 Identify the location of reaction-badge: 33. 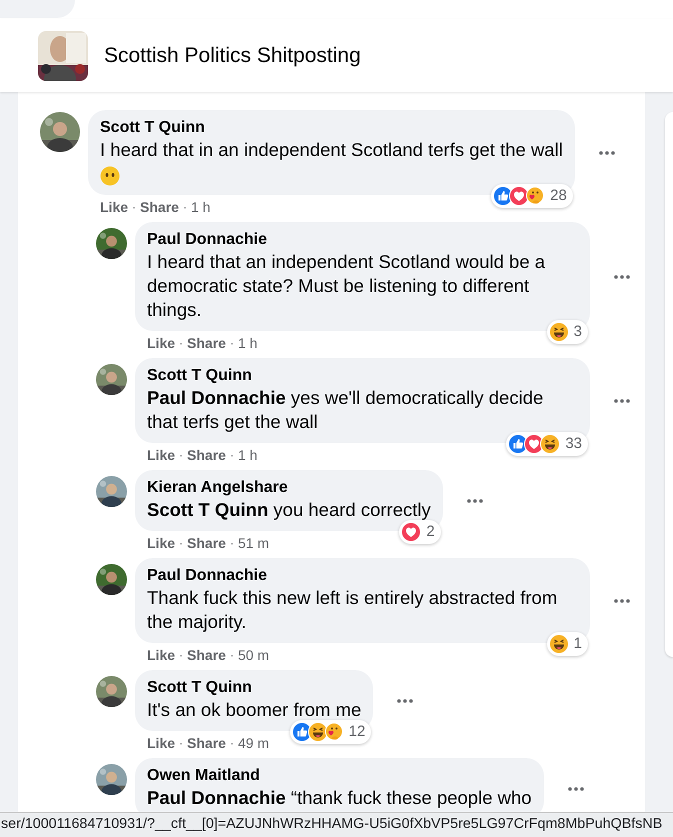
(547, 444).